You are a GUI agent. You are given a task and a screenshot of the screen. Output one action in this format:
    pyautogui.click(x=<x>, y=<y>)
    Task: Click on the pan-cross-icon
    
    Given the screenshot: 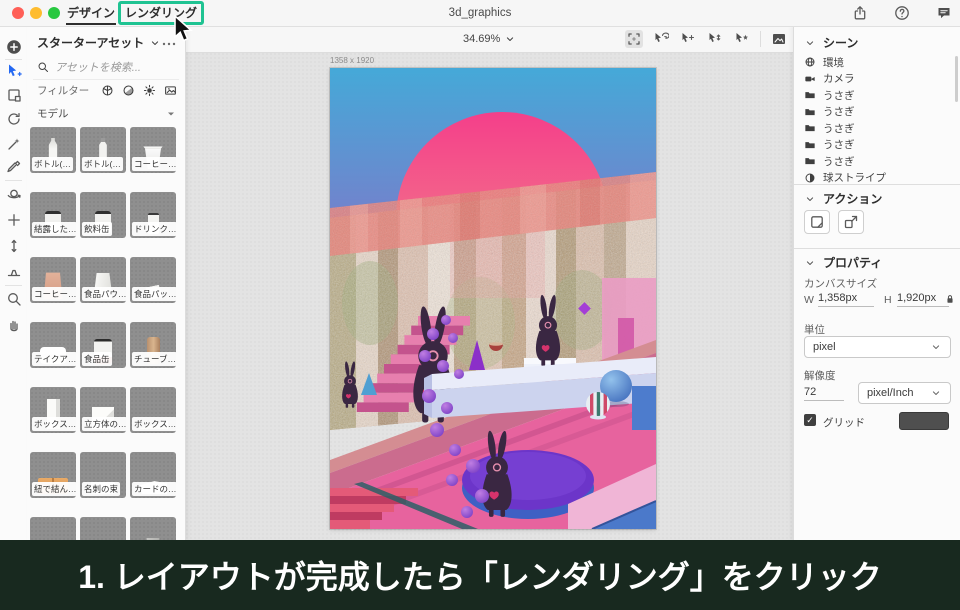 What is the action you would take?
    pyautogui.click(x=14, y=220)
    